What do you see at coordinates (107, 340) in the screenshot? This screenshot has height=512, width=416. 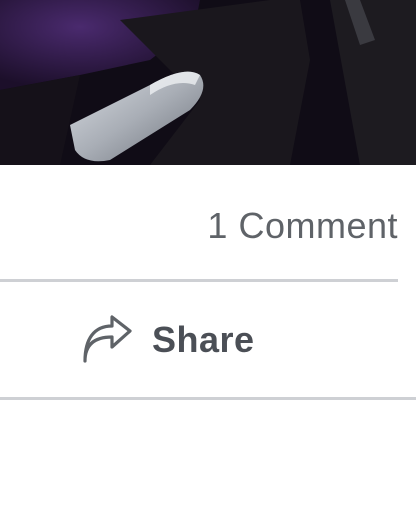 I see `share-arrow-icon` at bounding box center [107, 340].